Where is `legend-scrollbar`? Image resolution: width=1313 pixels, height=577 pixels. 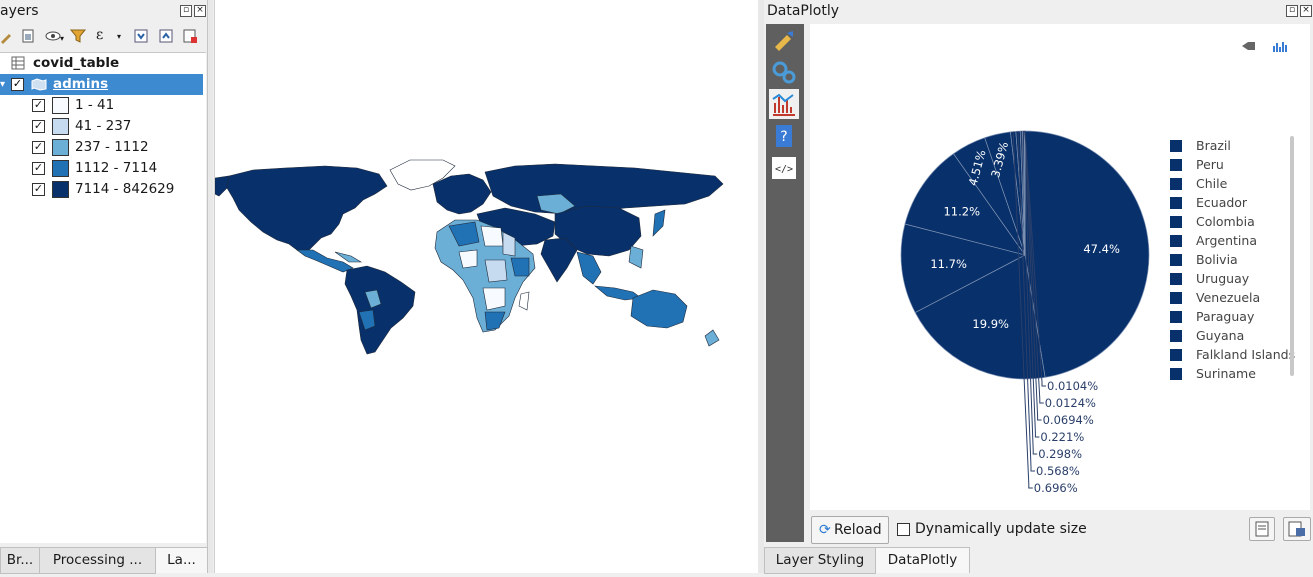 legend-scrollbar is located at coordinates (1292, 256).